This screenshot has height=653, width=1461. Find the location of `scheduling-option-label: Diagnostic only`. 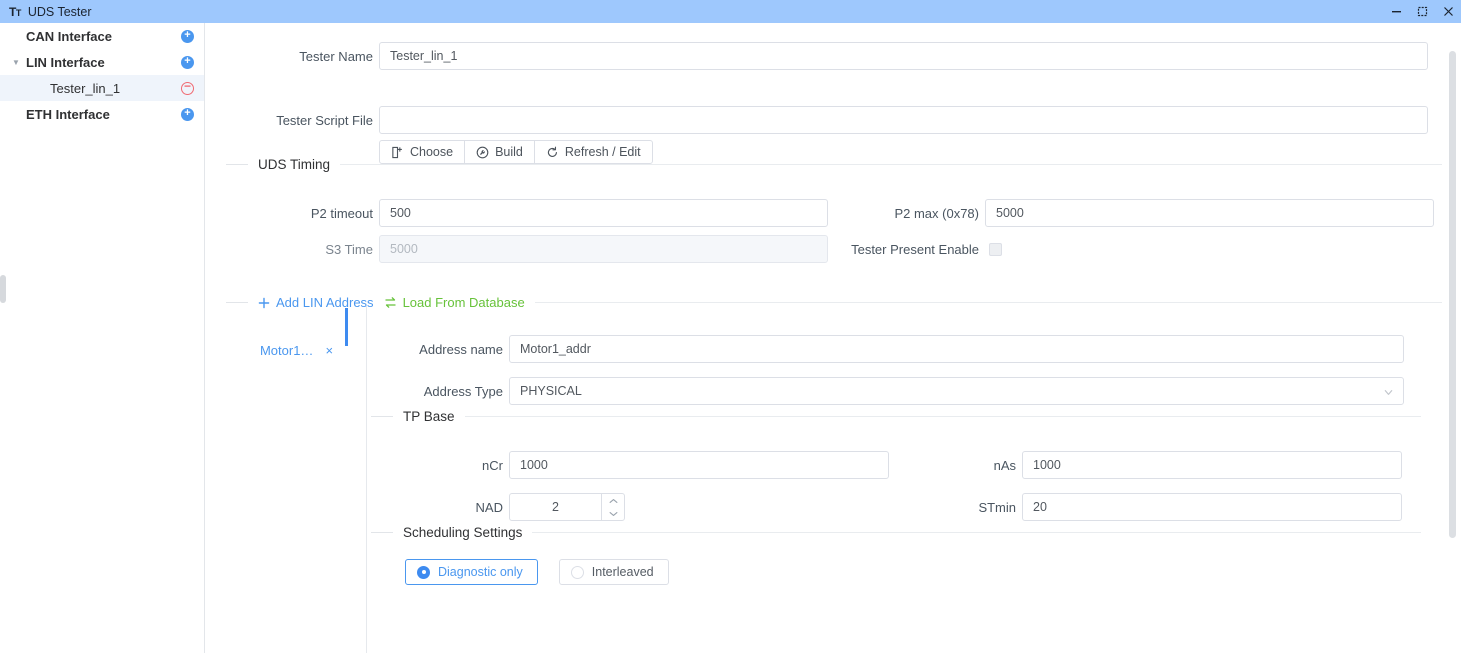

scheduling-option-label: Diagnostic only is located at coordinates (480, 572).